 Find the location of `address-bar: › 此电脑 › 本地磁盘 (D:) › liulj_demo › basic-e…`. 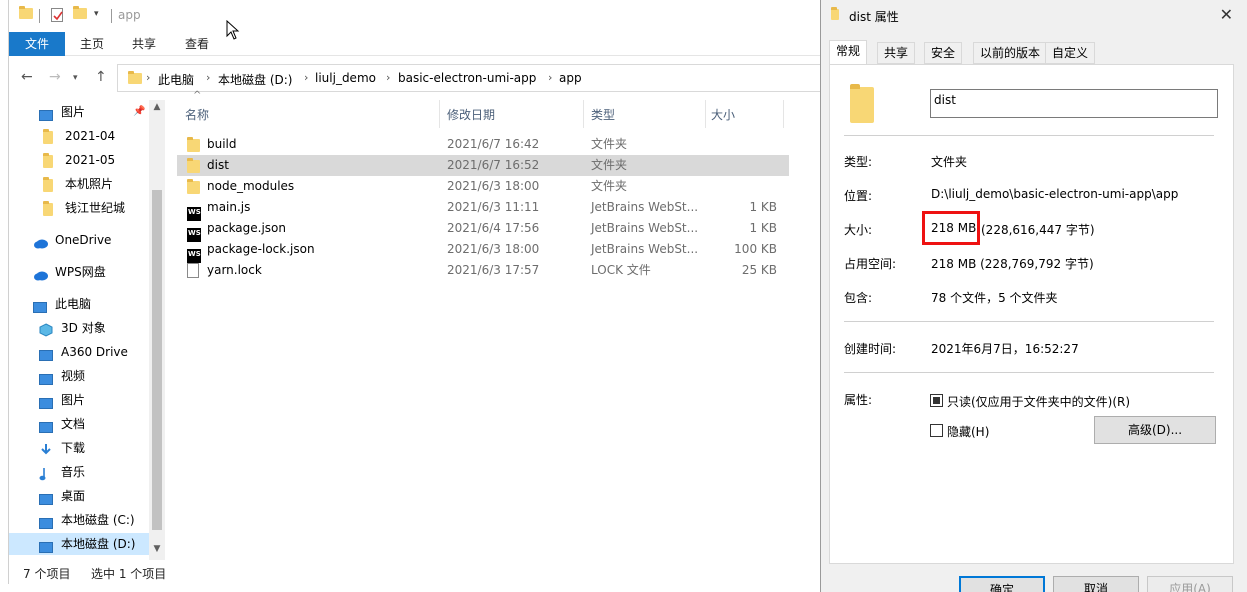

address-bar: › 此电脑 › 本地磁盘 (D:) › liulj_demo › basic-e… is located at coordinates (469, 78).